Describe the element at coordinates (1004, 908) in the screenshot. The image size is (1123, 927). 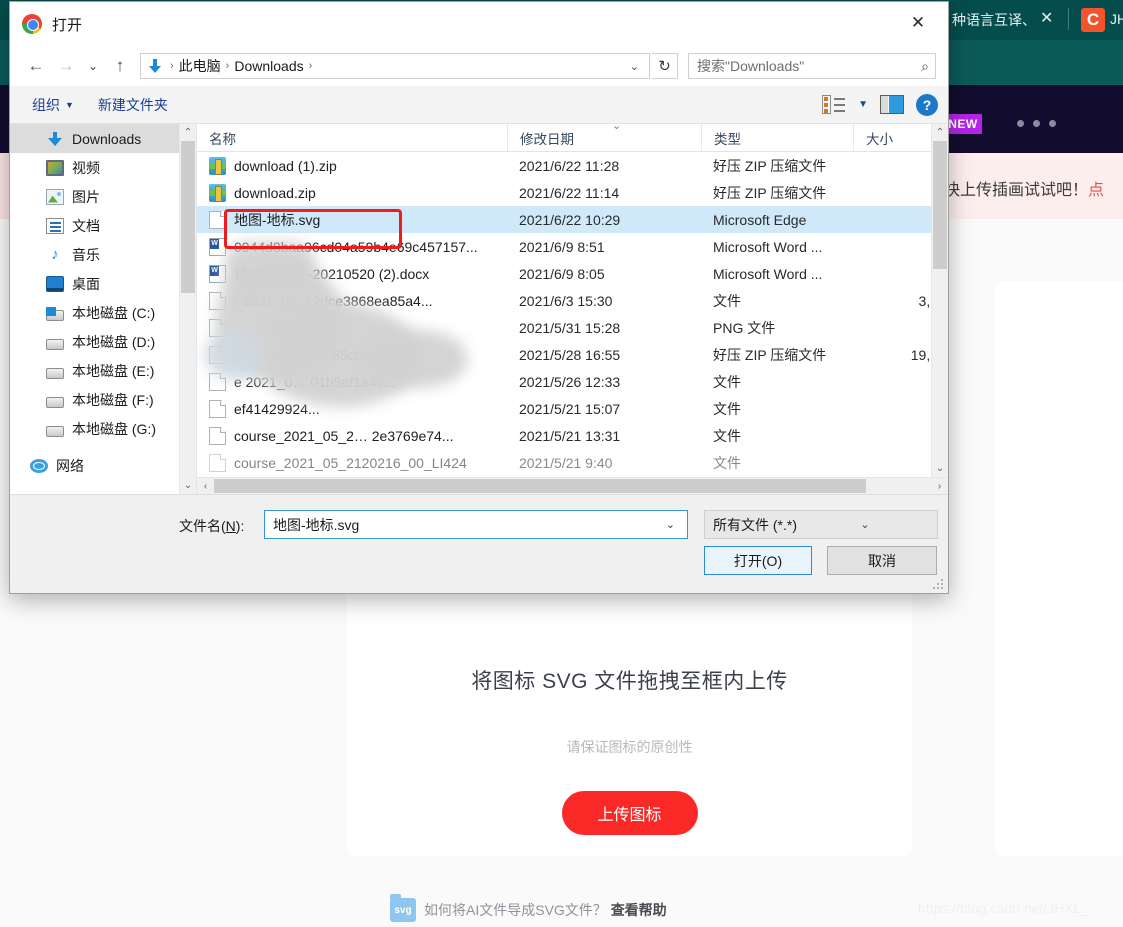
I see `watermark: https://blog.csdn.net/JHXL_` at that location.